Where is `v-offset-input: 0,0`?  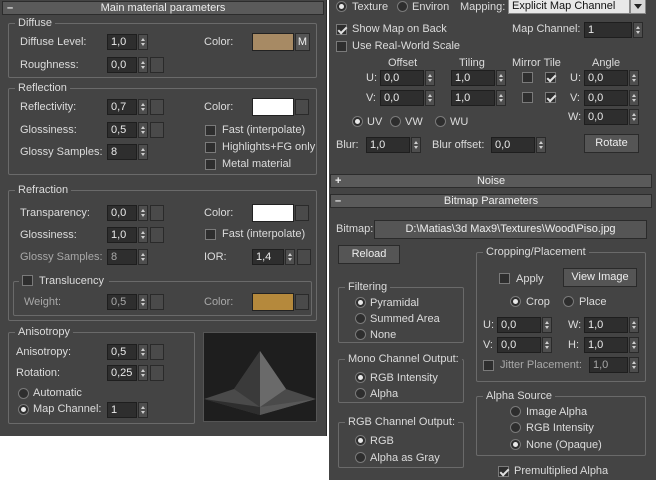
v-offset-input: 0,0 is located at coordinates (402, 98).